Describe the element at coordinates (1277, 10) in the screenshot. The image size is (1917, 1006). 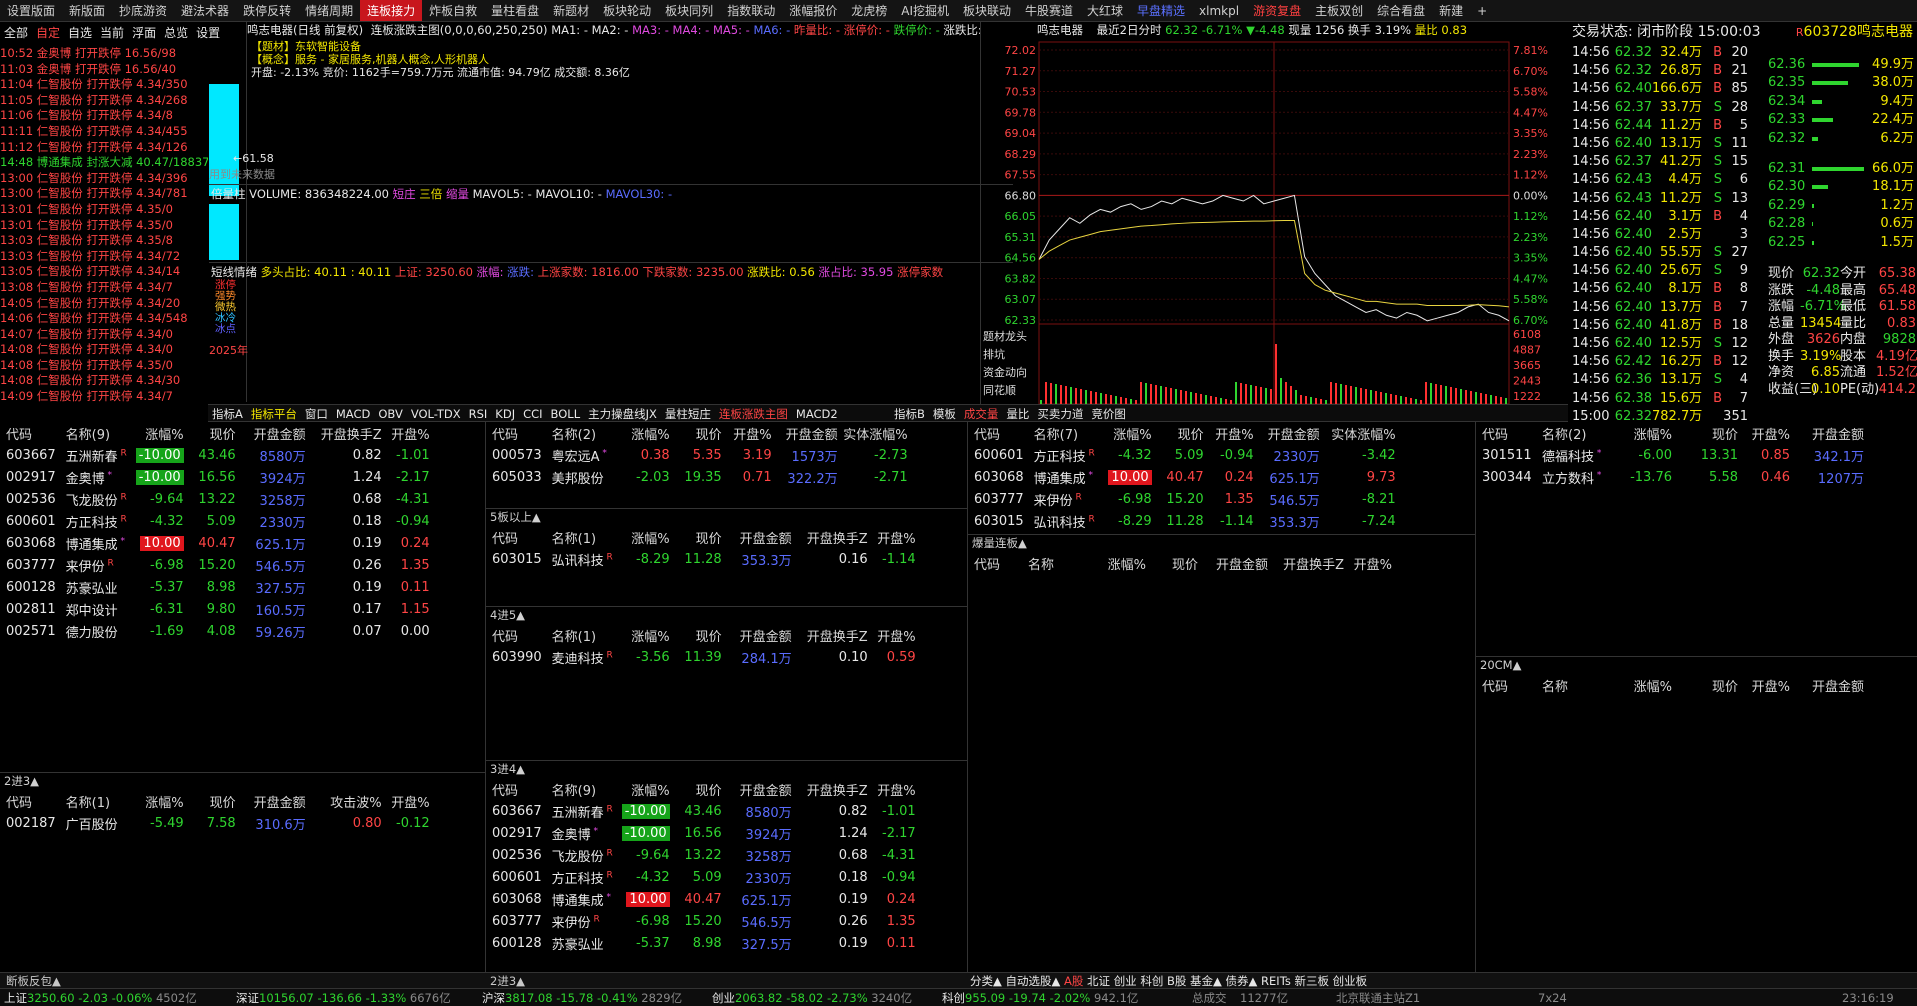
I see `menu-item: 游资复盘` at that location.